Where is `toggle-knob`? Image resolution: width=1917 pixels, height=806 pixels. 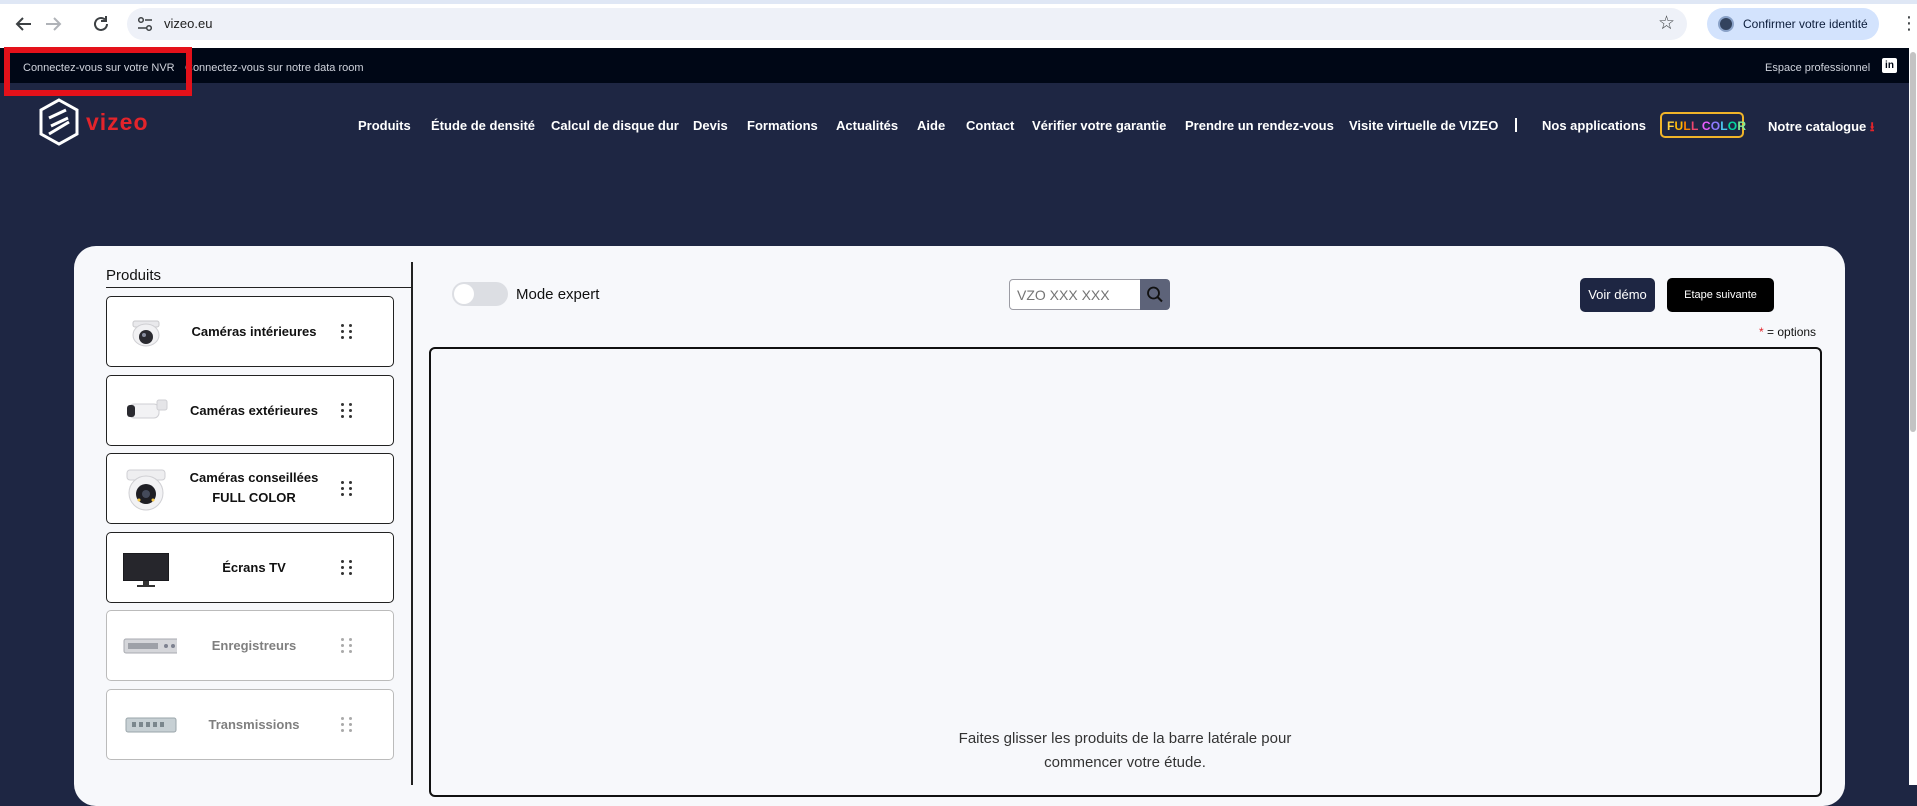 toggle-knob is located at coordinates (464, 294).